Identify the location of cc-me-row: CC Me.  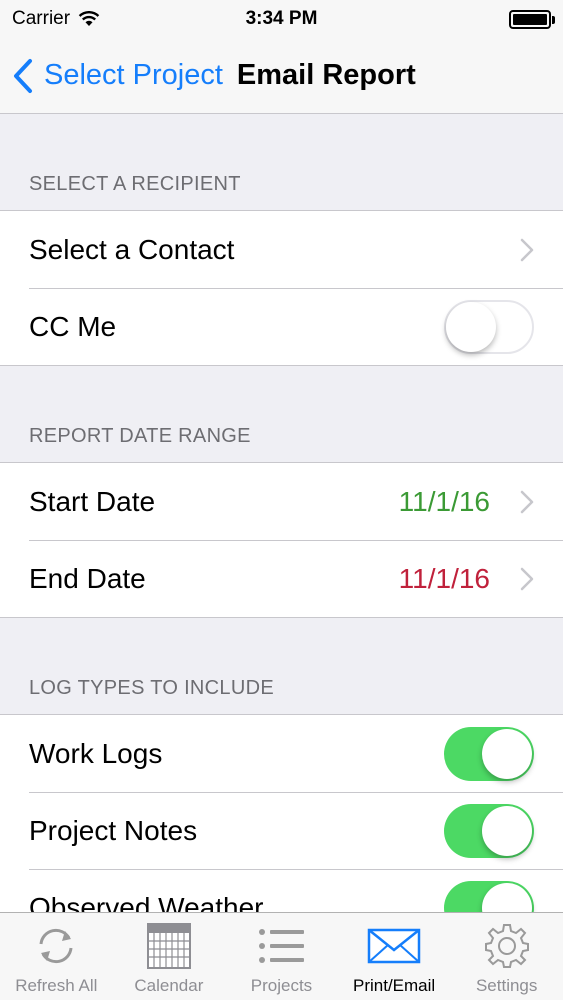
(281, 326).